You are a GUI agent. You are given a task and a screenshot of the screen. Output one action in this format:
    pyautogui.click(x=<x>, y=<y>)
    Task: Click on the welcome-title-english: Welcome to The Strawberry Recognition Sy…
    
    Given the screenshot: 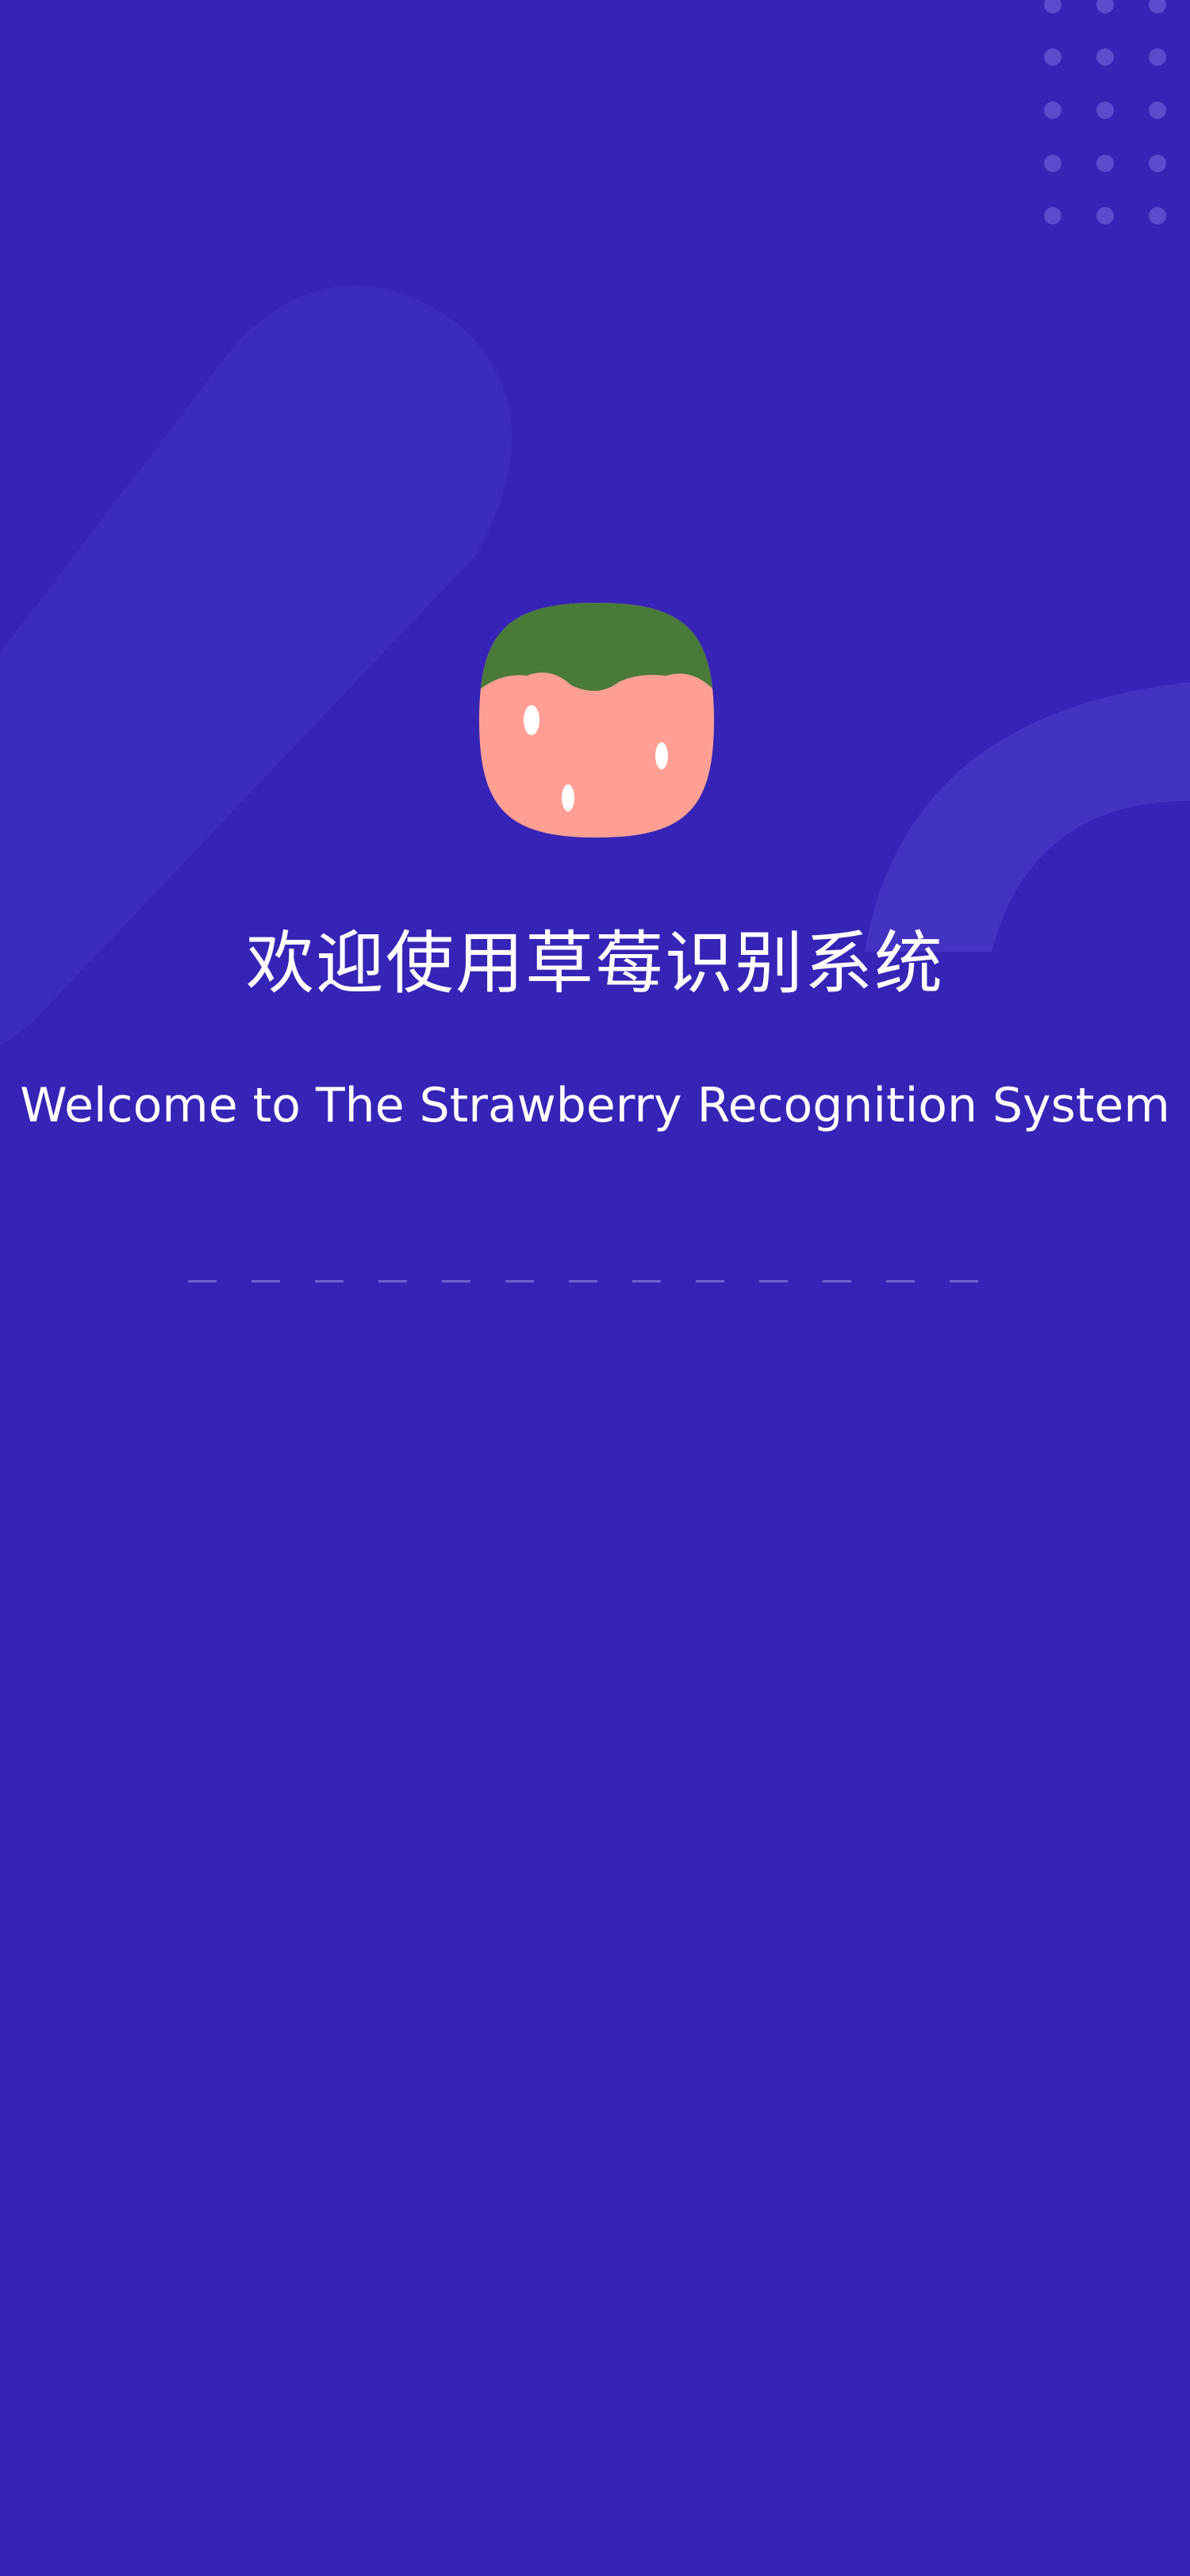 What is the action you would take?
    pyautogui.click(x=595, y=1106)
    